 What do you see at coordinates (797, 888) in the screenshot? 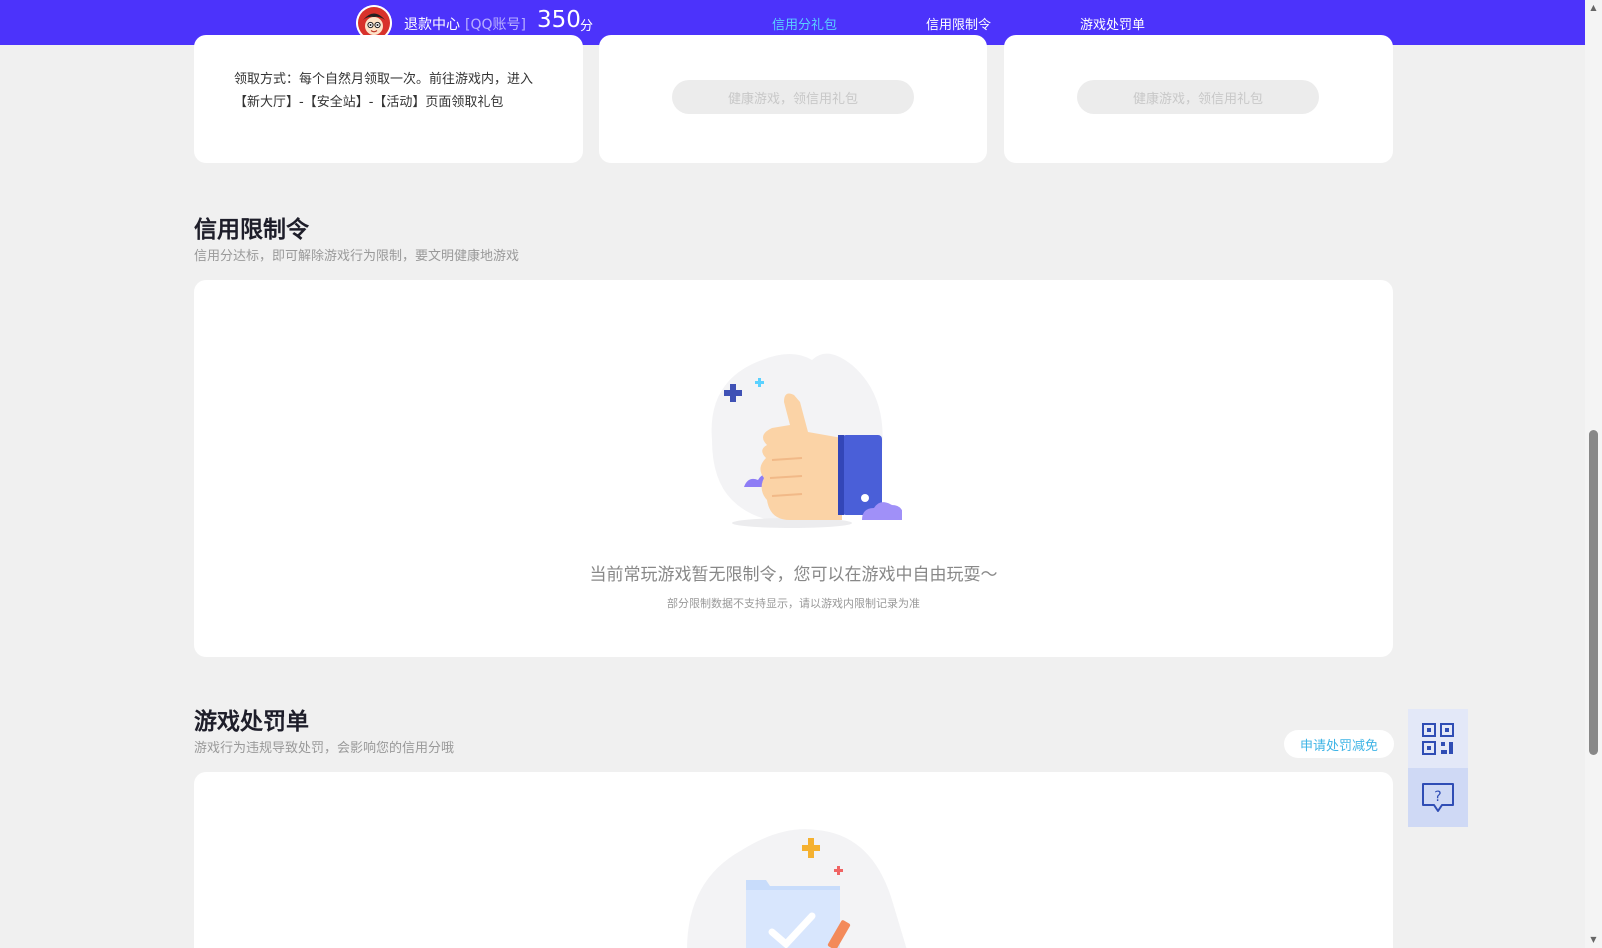
I see `document-check-illustration-icon` at bounding box center [797, 888].